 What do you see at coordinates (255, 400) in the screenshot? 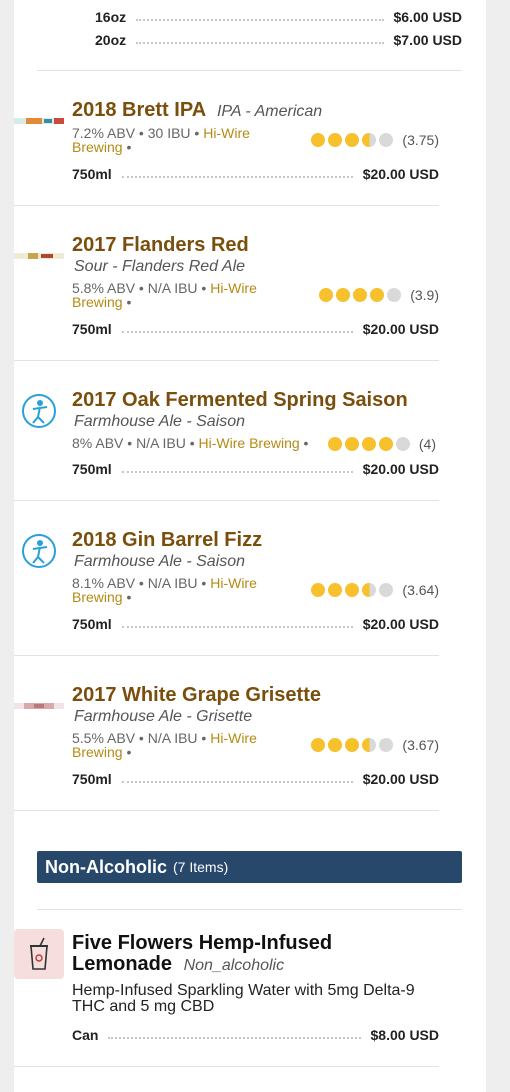
I see `beer-name: 2017 Oak Fermented Spring Saison` at bounding box center [255, 400].